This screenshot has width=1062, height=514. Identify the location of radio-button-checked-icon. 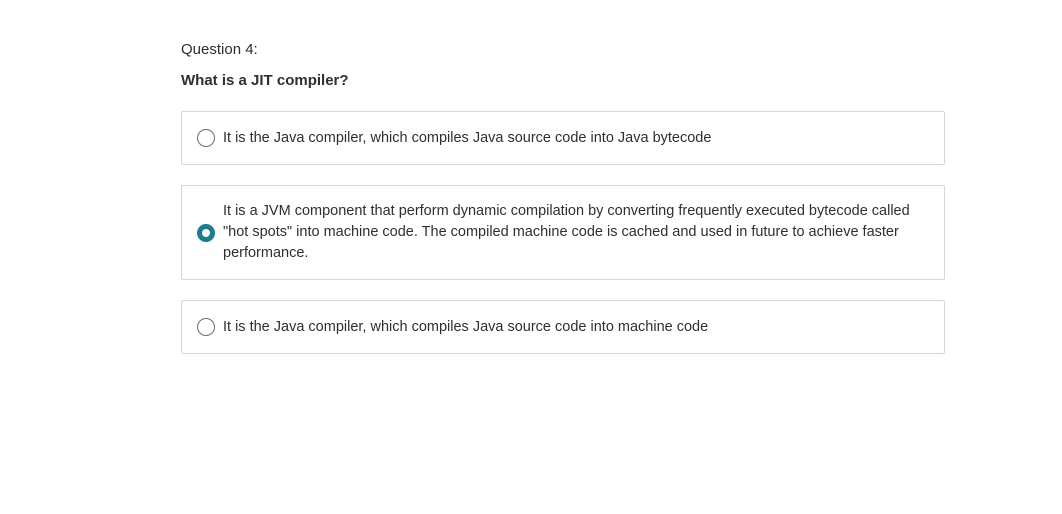
(206, 232).